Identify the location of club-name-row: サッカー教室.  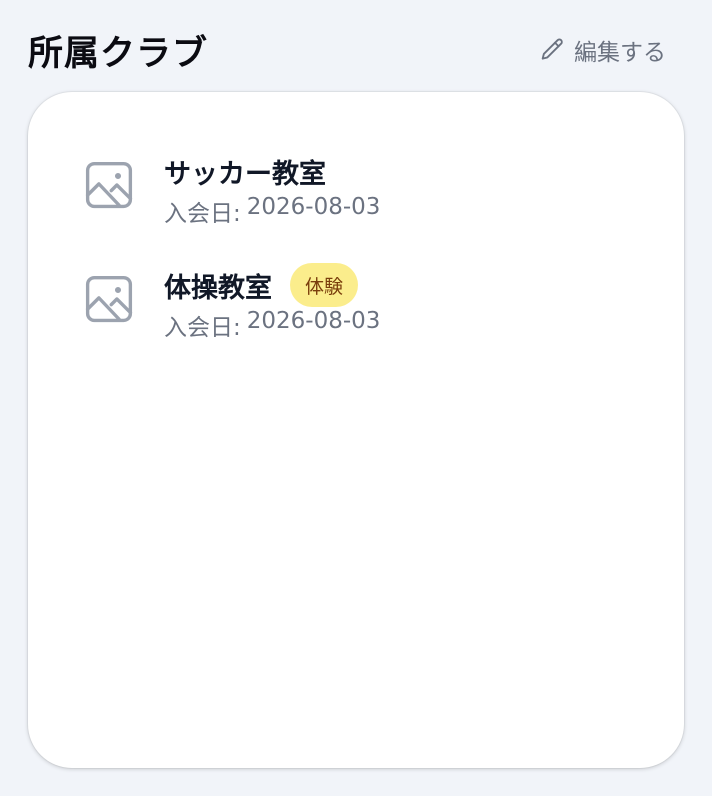
(272, 171).